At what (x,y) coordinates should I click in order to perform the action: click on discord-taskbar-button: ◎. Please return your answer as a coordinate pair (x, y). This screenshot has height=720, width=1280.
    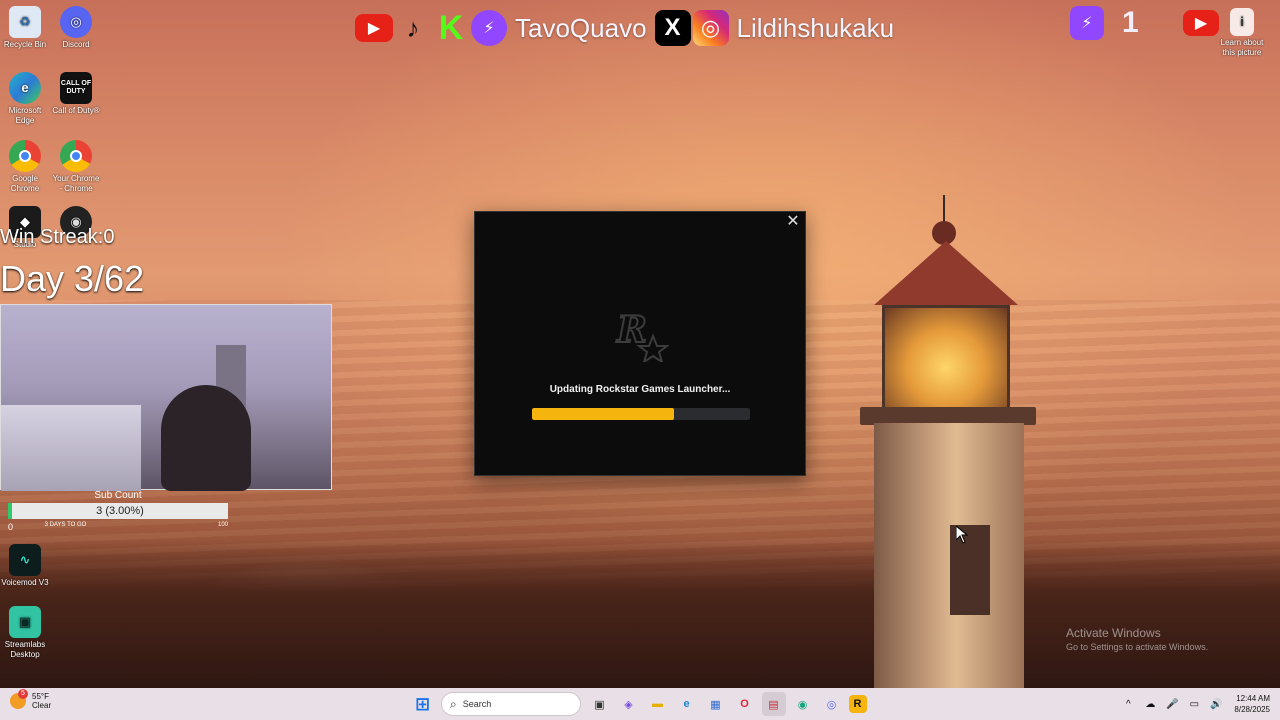
    Looking at the image, I should click on (832, 704).